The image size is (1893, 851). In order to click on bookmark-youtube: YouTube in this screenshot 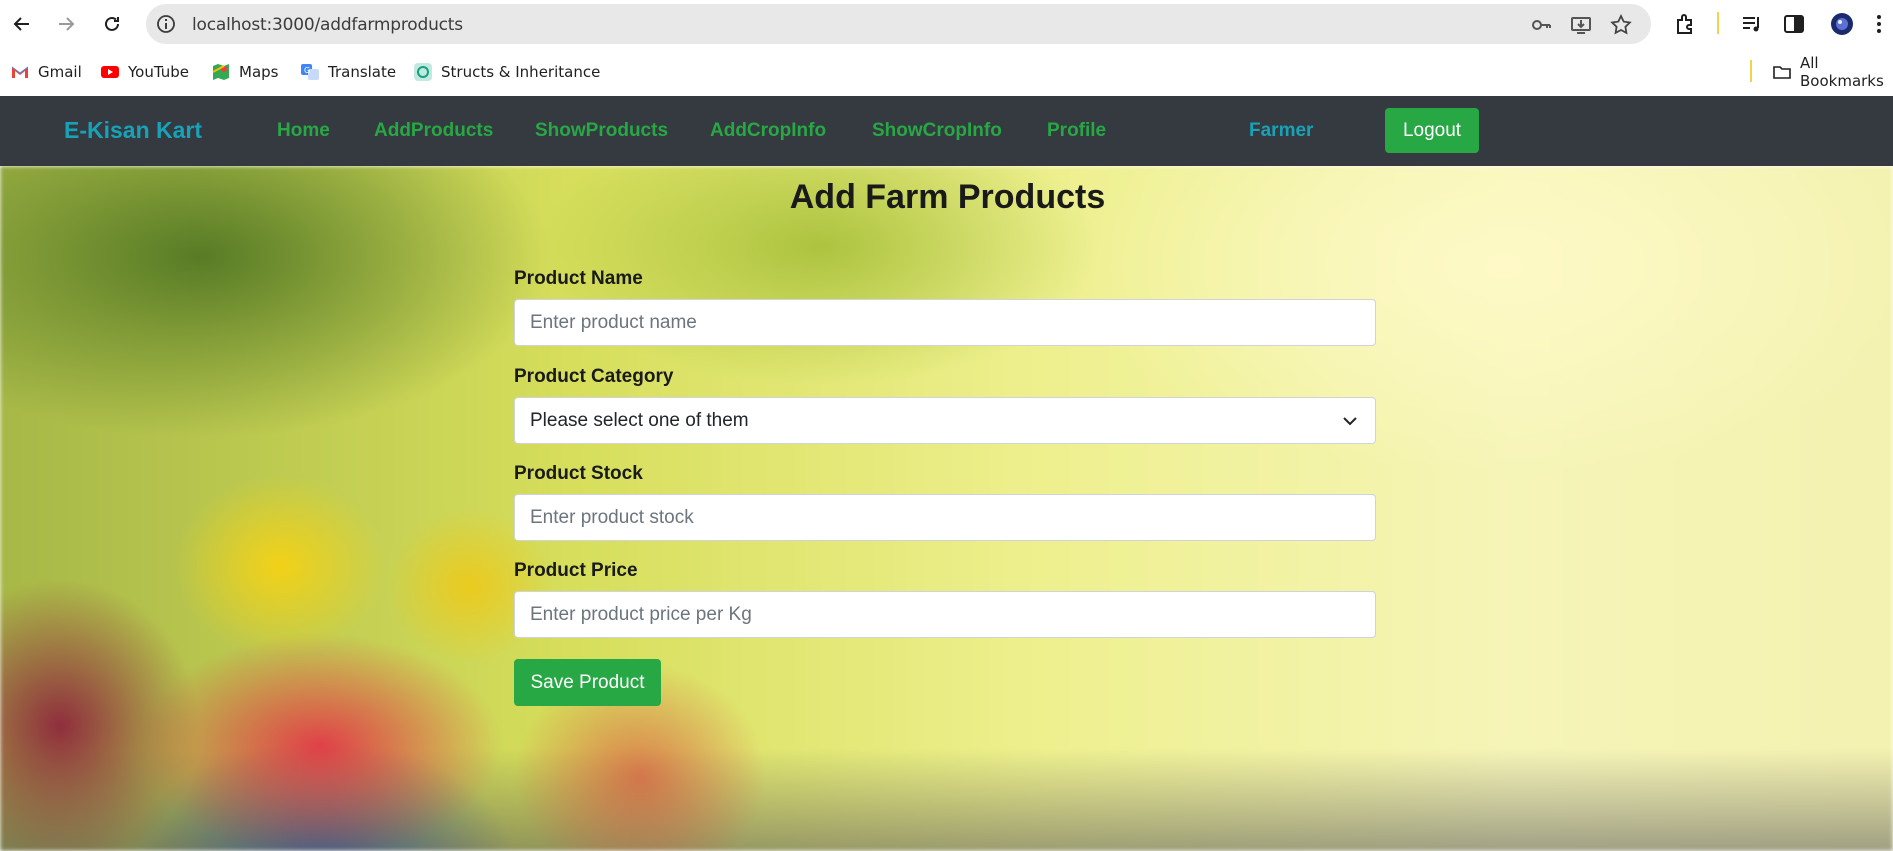, I will do `click(144, 72)`.